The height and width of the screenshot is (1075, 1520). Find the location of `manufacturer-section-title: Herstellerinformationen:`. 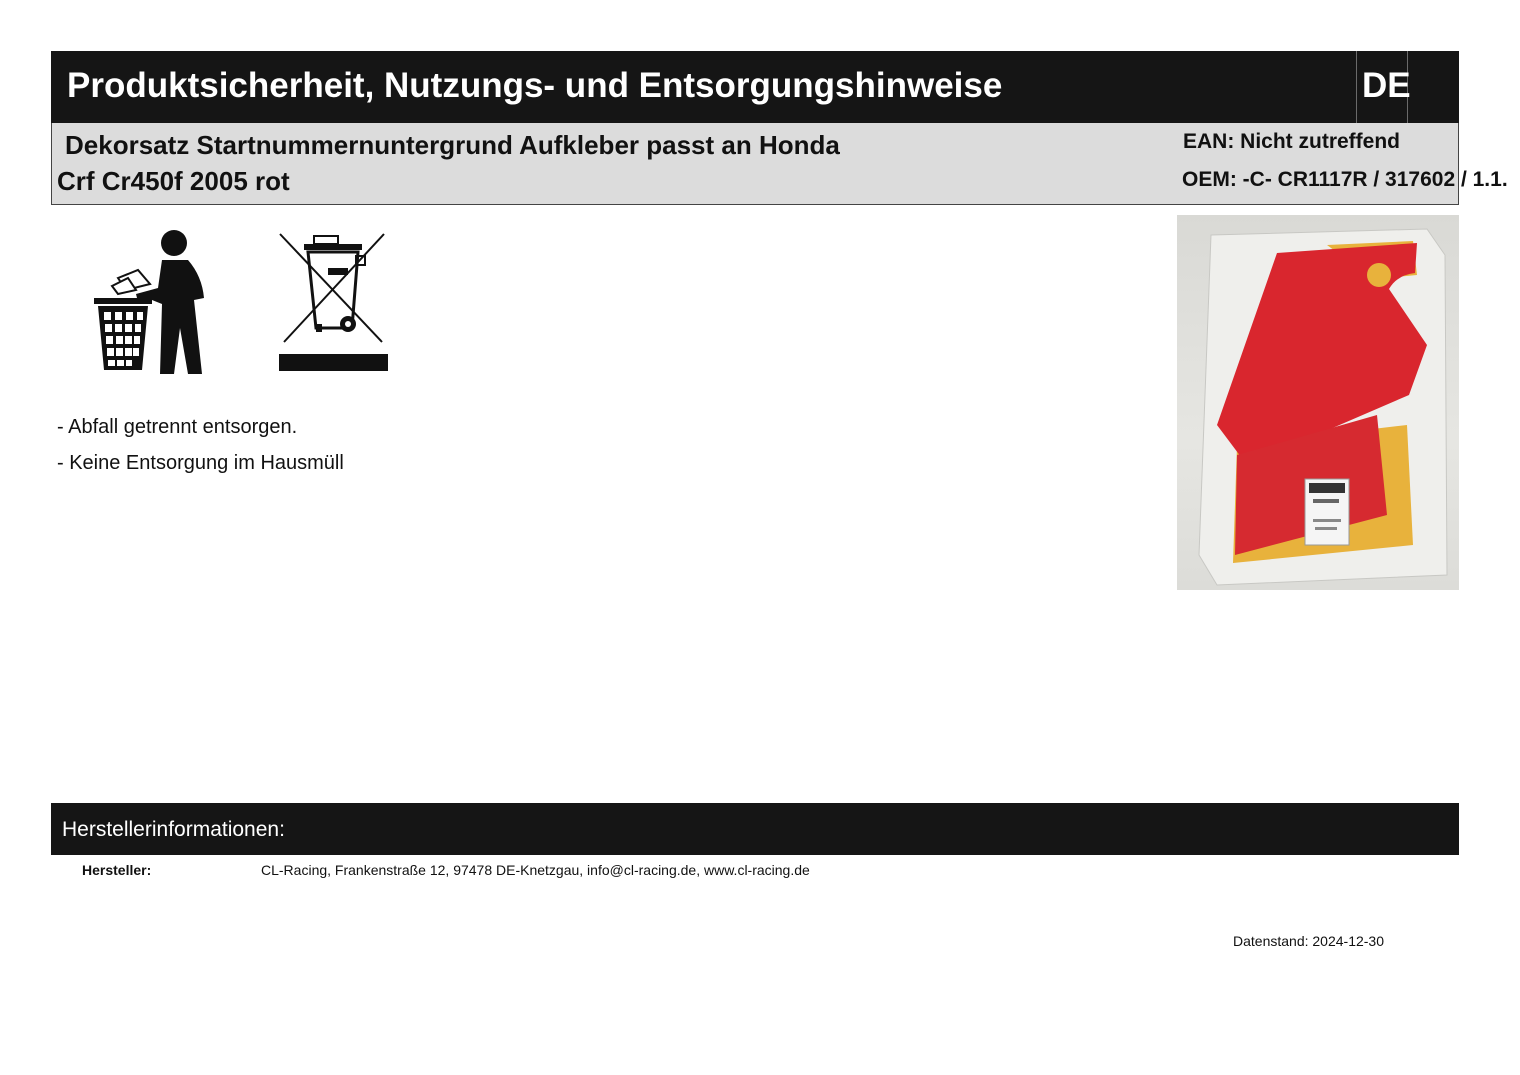

manufacturer-section-title: Herstellerinformationen: is located at coordinates (173, 829).